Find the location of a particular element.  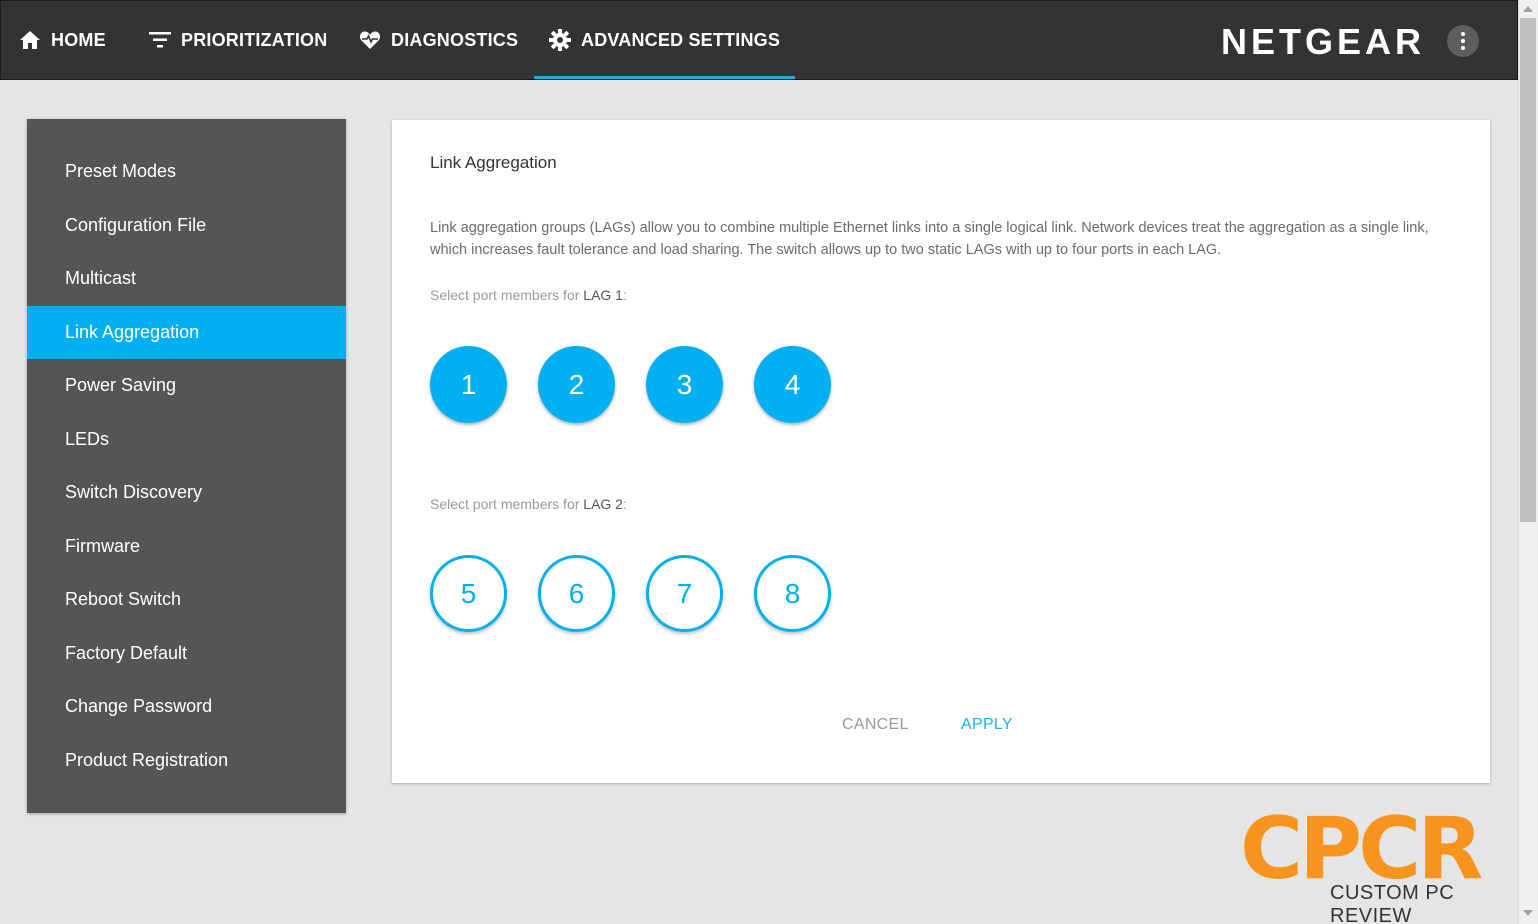

cancel-button: CANCEL is located at coordinates (875, 725).